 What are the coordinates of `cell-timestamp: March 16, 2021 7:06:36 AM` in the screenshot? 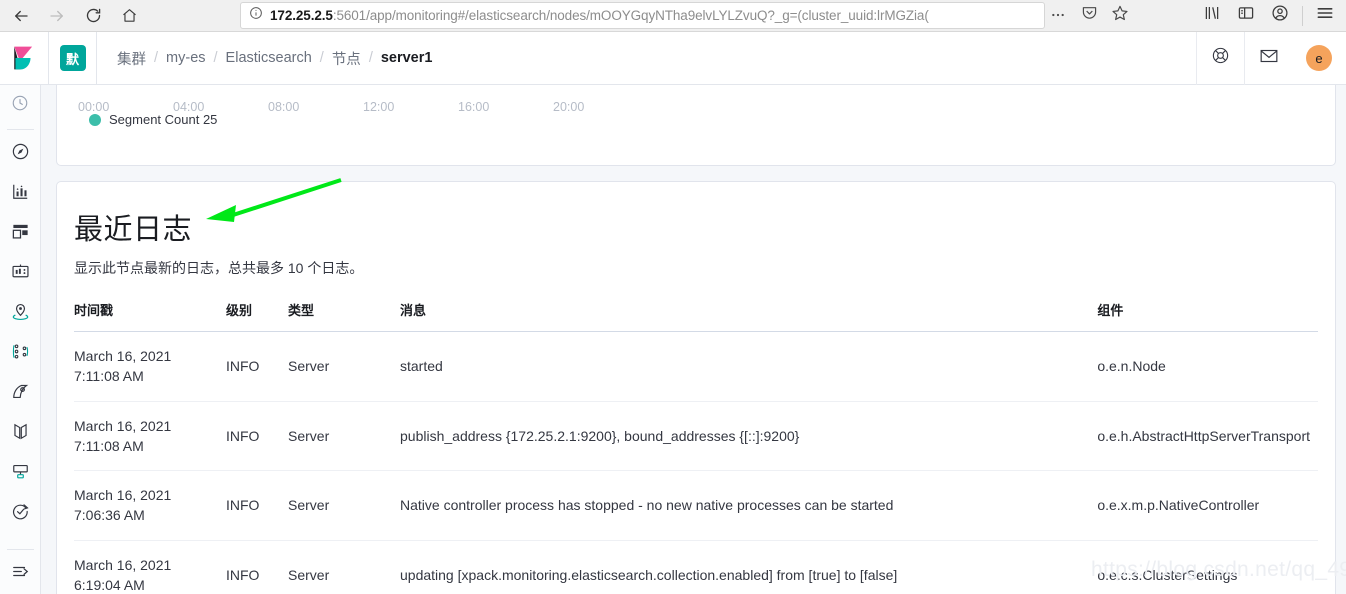 It's located at (150, 505).